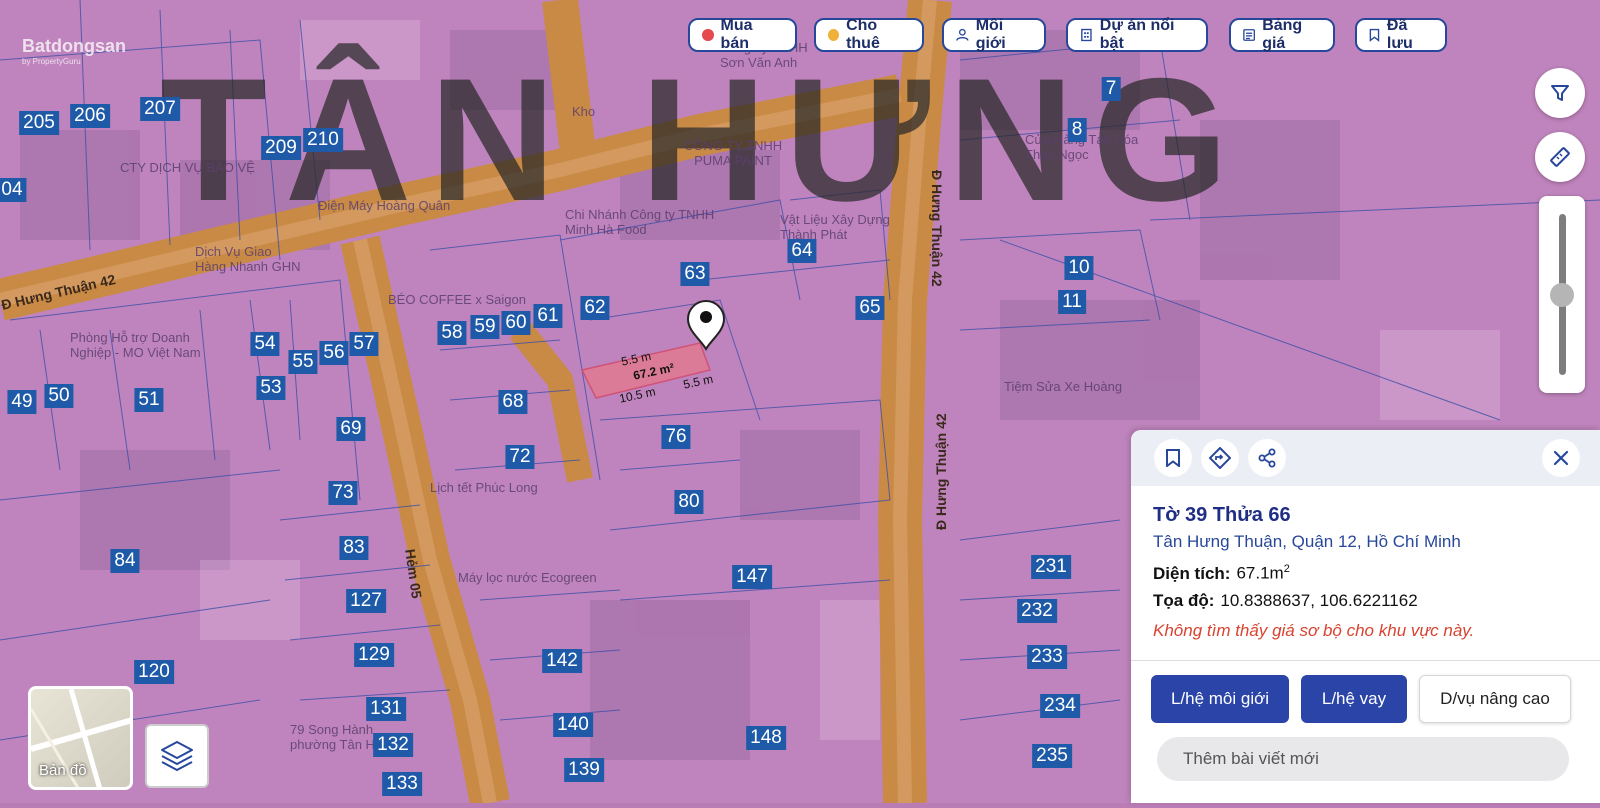 The height and width of the screenshot is (808, 1600). What do you see at coordinates (51, 61) in the screenshot?
I see `logo-subtext: by PropertyGuru` at bounding box center [51, 61].